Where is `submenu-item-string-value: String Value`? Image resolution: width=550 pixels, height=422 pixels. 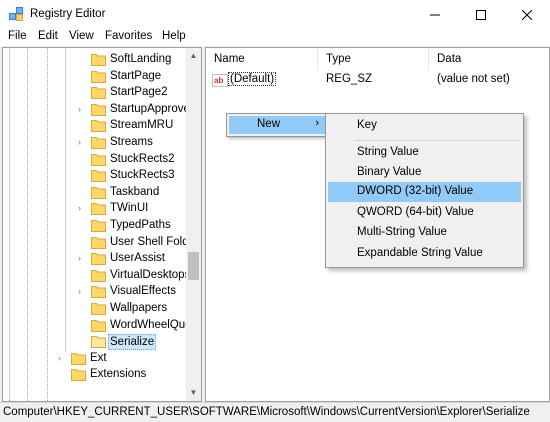
submenu-item-string-value: String Value is located at coordinates (424, 153).